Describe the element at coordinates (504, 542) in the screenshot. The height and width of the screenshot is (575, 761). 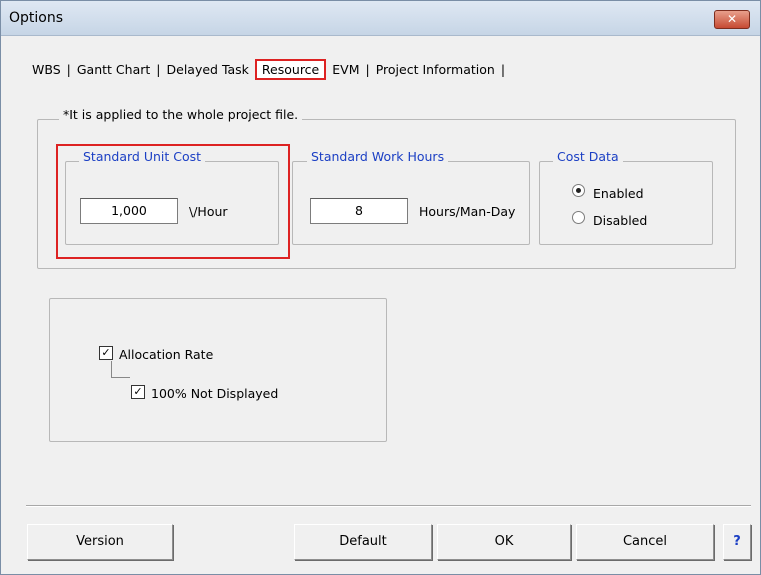
I see `ok-button: OK` at that location.